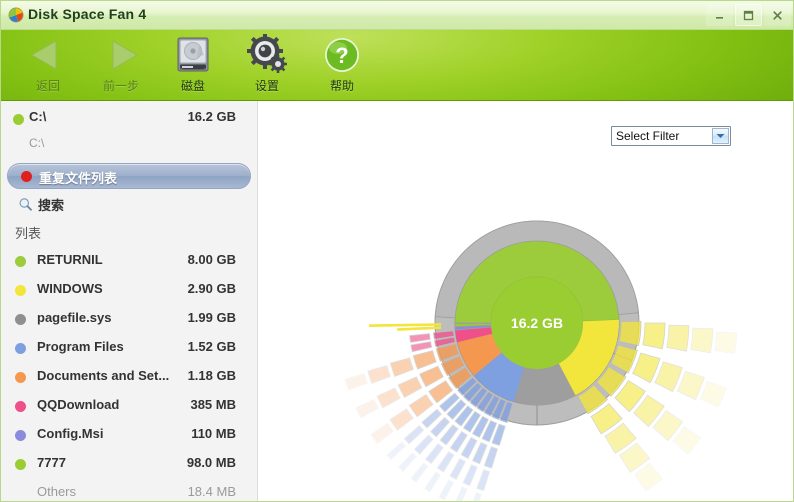 This screenshot has height=502, width=794. What do you see at coordinates (26, 176) in the screenshot?
I see `duplicate-files-dot-icon` at bounding box center [26, 176].